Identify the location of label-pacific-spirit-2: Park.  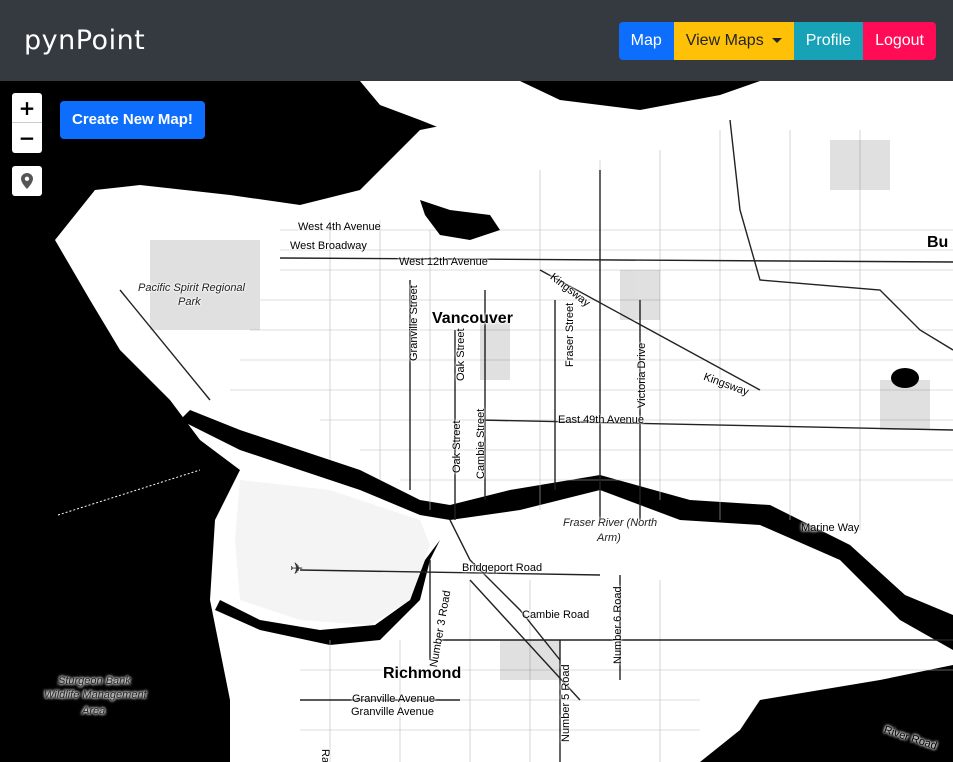
(189, 302).